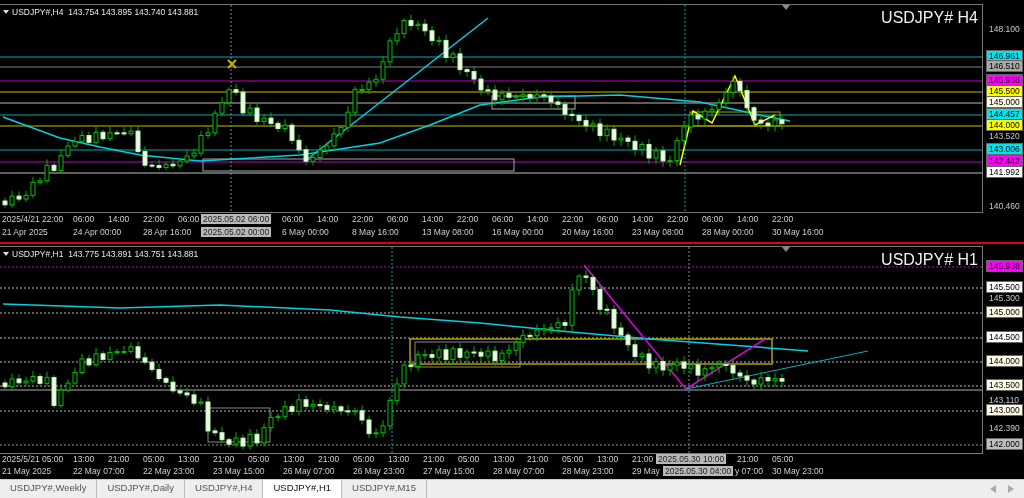 This screenshot has height=498, width=1024. What do you see at coordinates (384, 489) in the screenshot?
I see `chart-tab: USDJPY#,M15` at bounding box center [384, 489].